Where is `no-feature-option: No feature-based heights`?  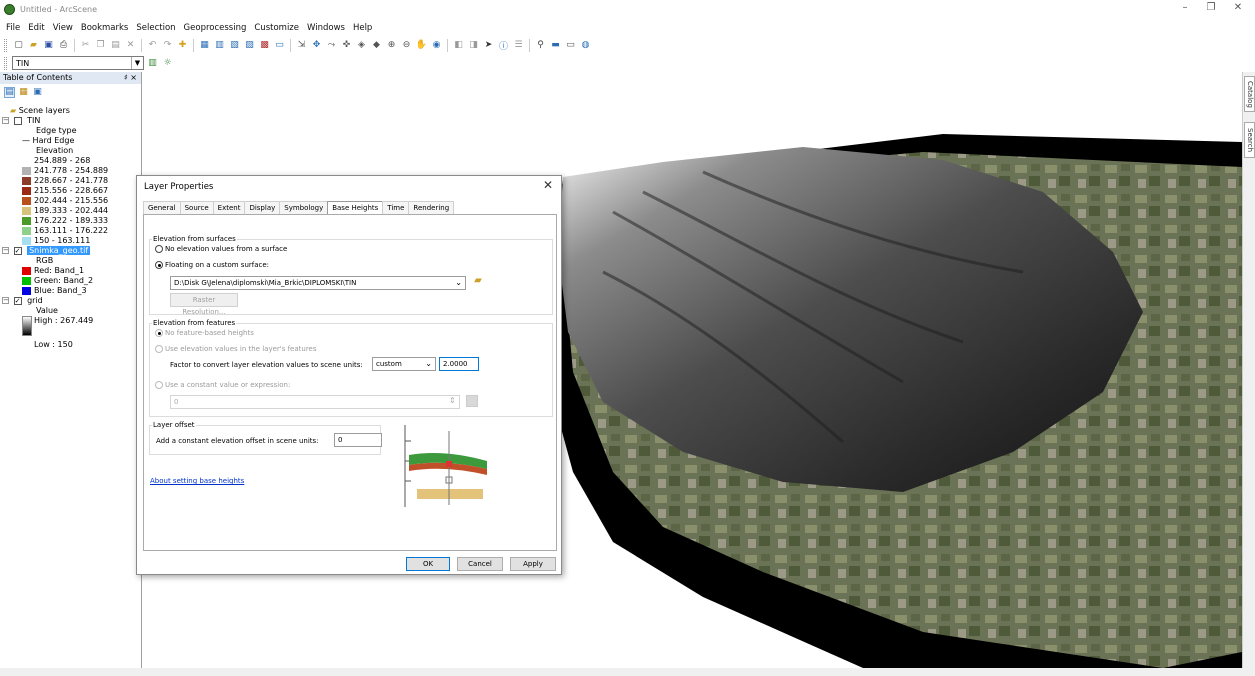 no-feature-option: No feature-based heights is located at coordinates (204, 333).